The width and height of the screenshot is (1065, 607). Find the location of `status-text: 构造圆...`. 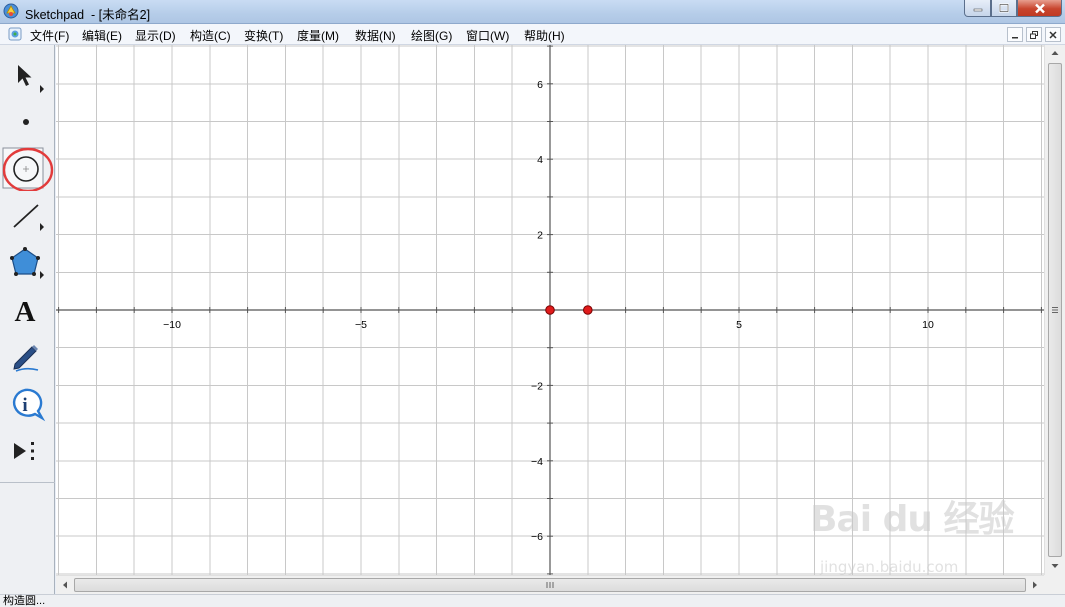

status-text: 构造圆... is located at coordinates (24, 601).